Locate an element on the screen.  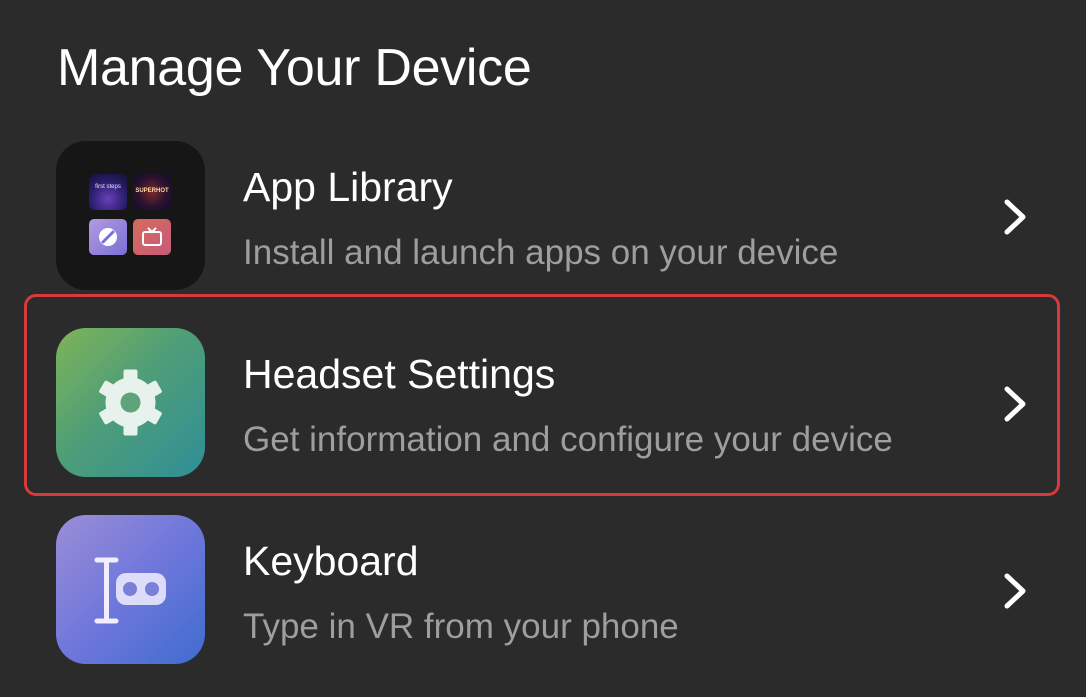
page-title: Manage Your Device is located at coordinates (294, 68).